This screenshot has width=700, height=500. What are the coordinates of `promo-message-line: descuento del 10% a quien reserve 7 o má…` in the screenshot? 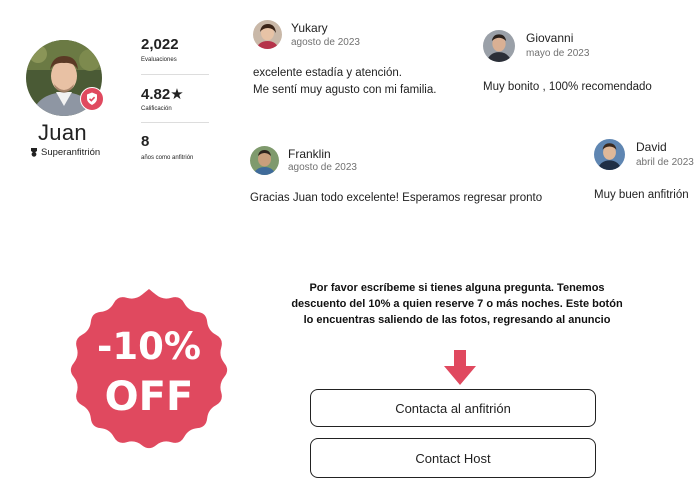 It's located at (457, 304).